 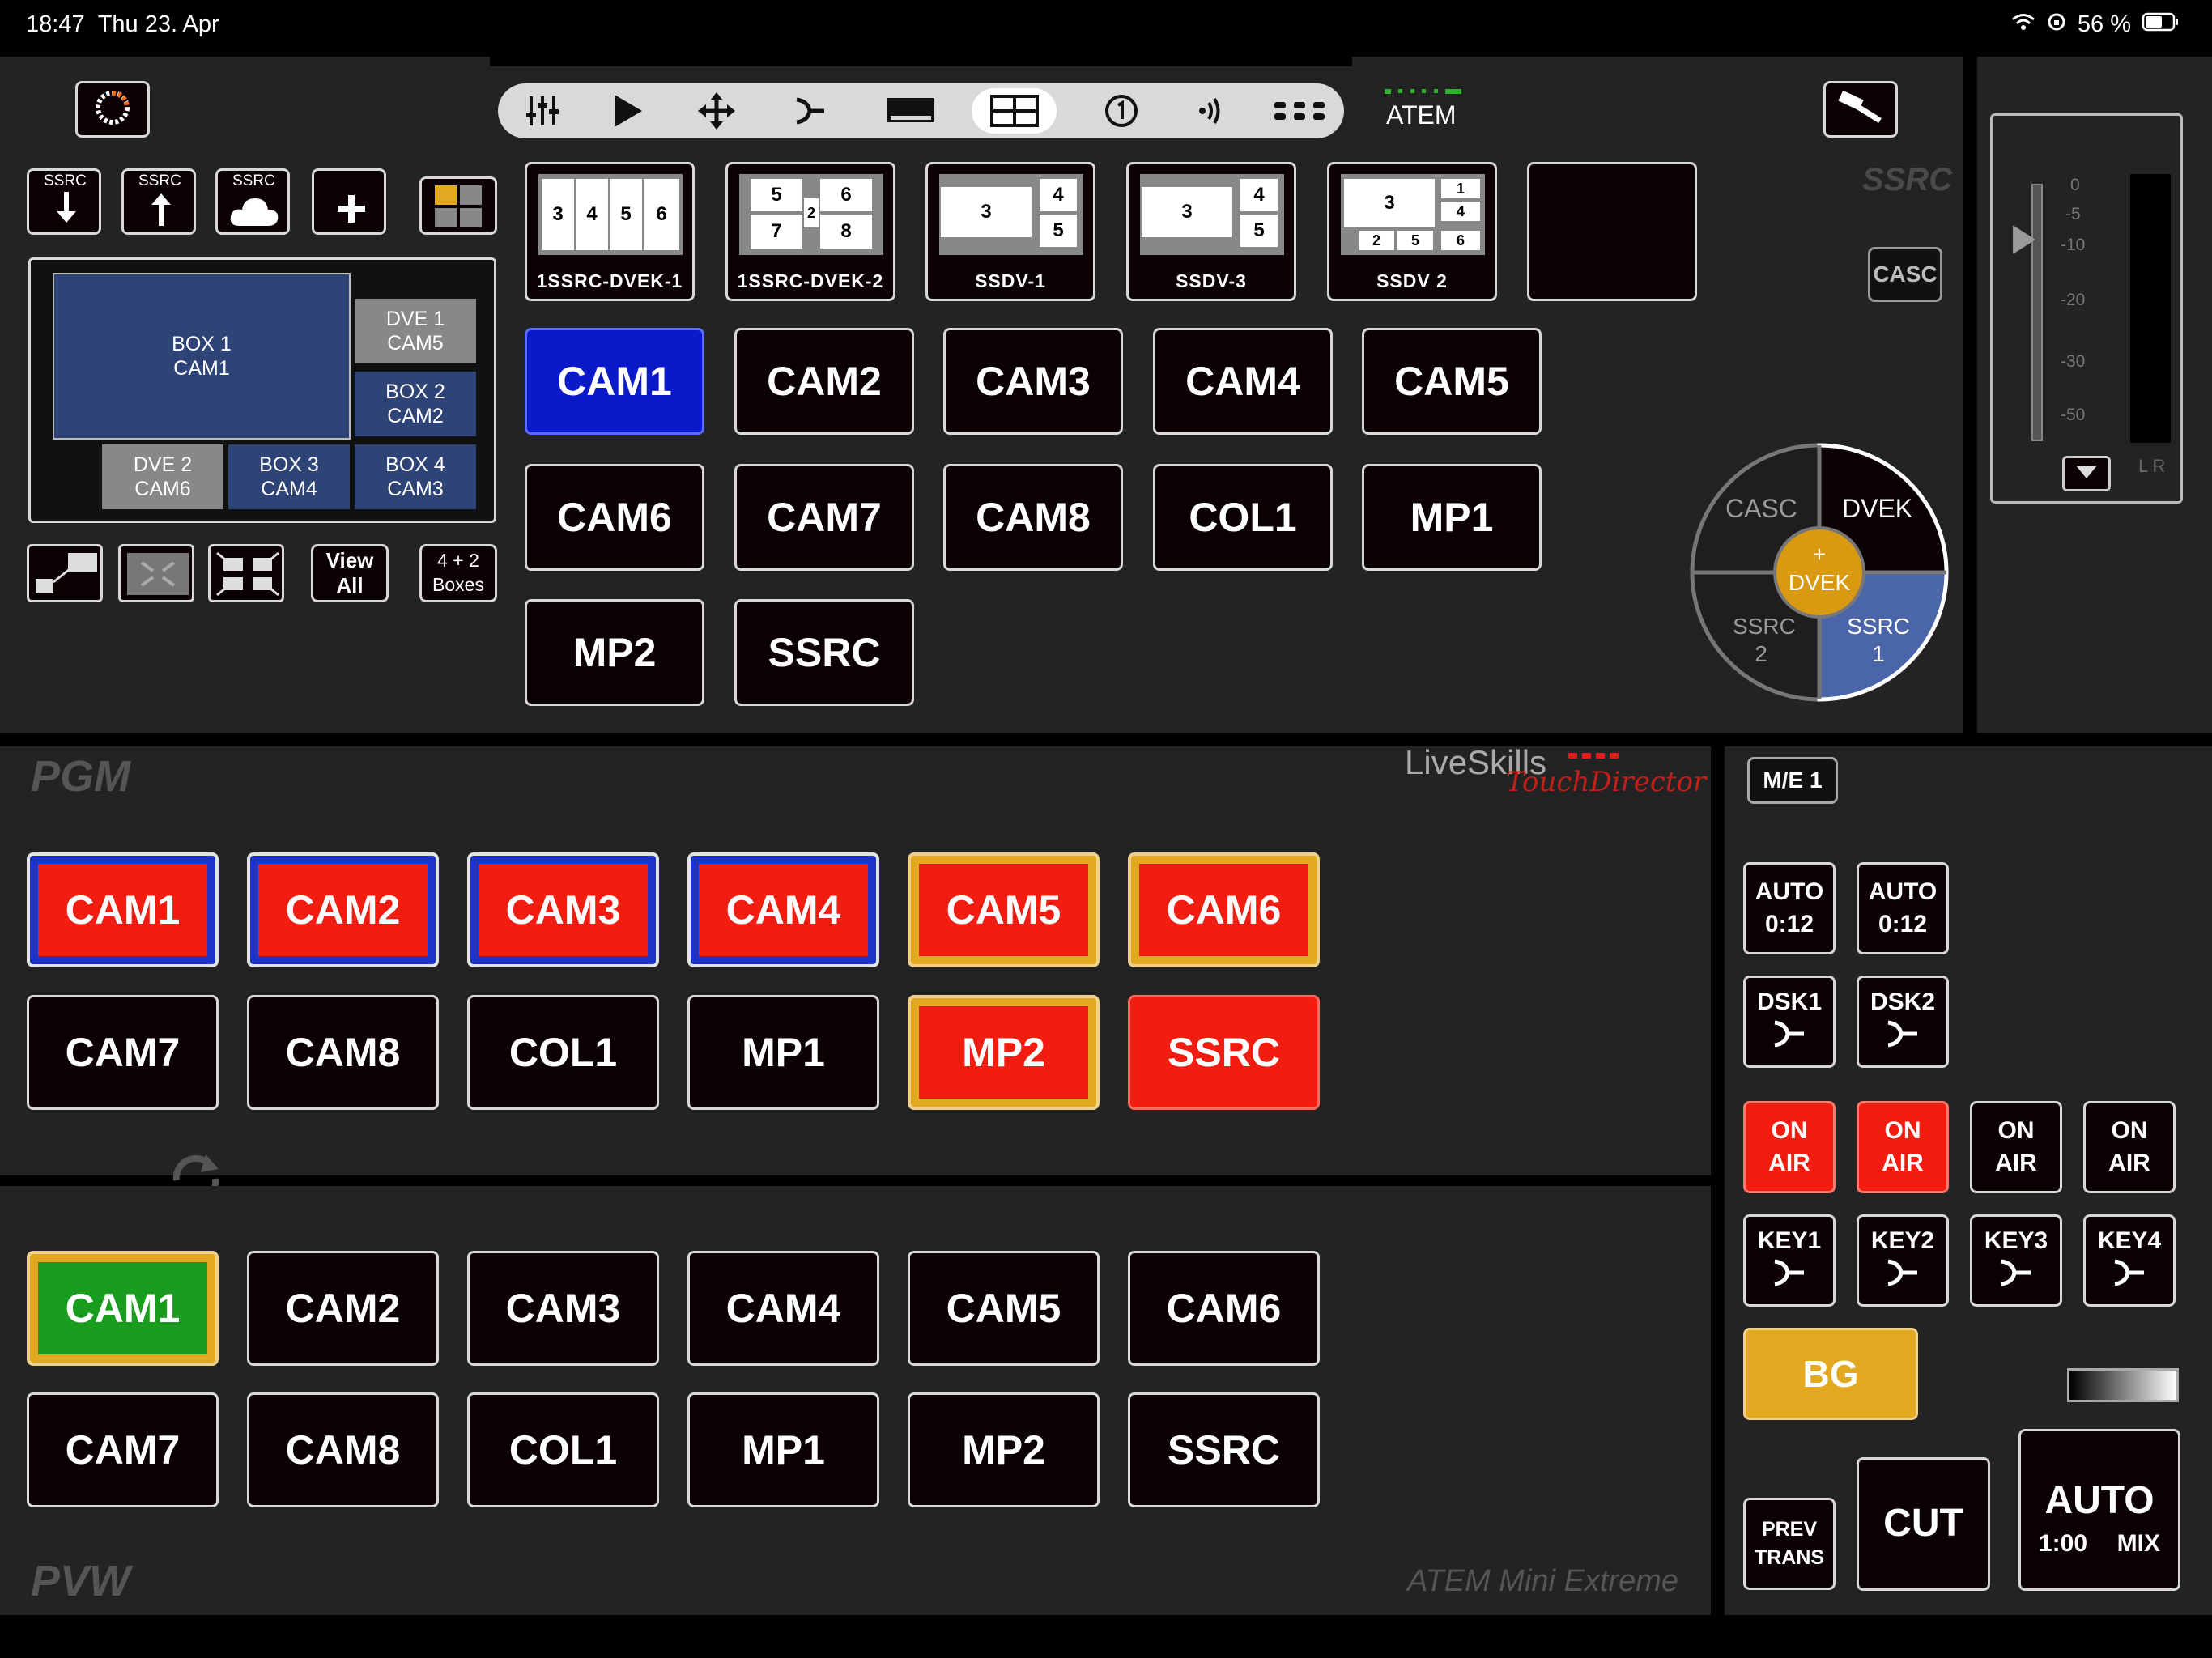 I want to click on dial-ssrc2: SSRC 2, so click(x=1764, y=640).